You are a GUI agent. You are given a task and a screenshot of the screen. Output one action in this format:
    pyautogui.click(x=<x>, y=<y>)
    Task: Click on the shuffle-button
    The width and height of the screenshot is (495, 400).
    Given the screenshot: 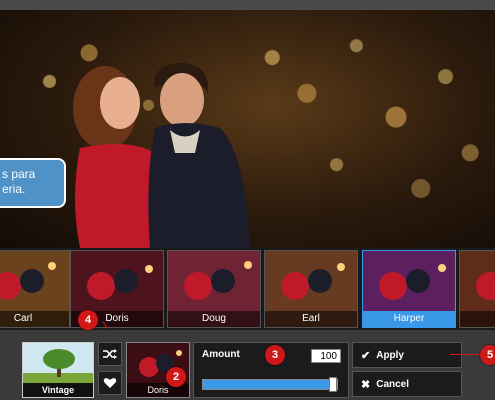 What is the action you would take?
    pyautogui.click(x=110, y=354)
    